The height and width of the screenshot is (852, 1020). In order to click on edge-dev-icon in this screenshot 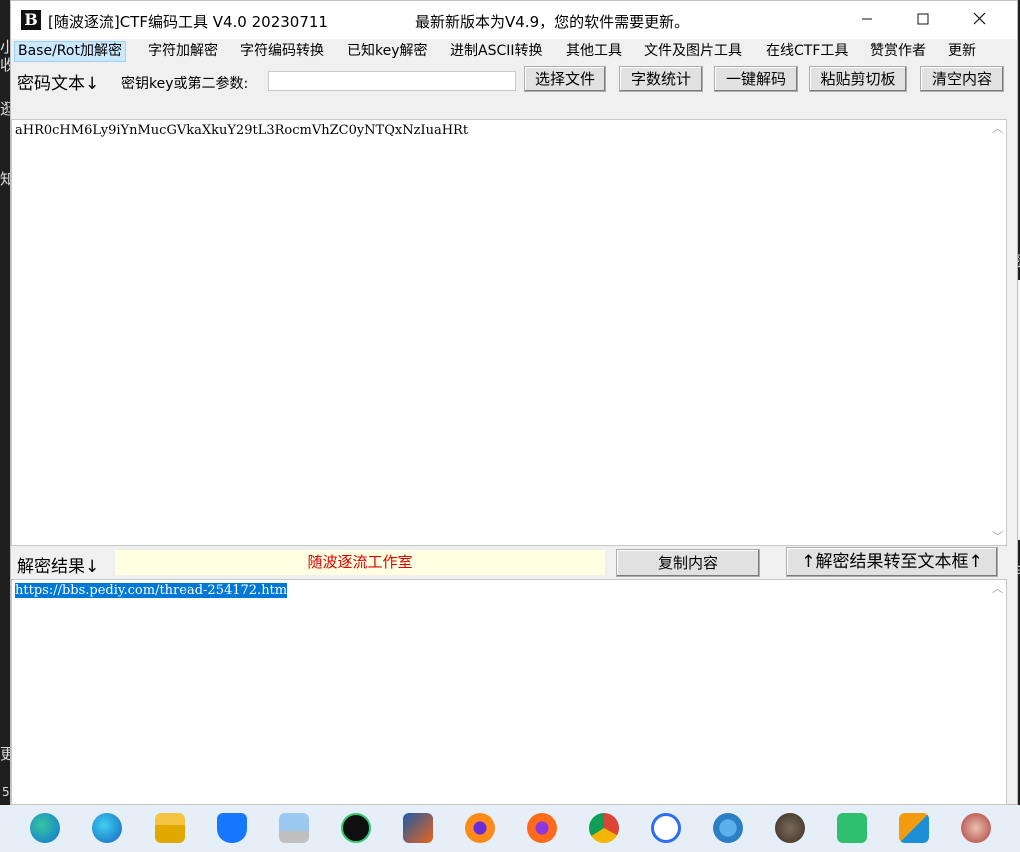, I will do `click(45, 828)`.